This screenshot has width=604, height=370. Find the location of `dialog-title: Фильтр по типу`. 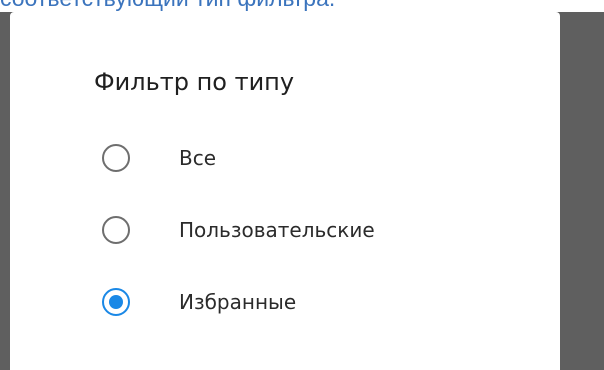

dialog-title: Фильтр по типу is located at coordinates (194, 82).